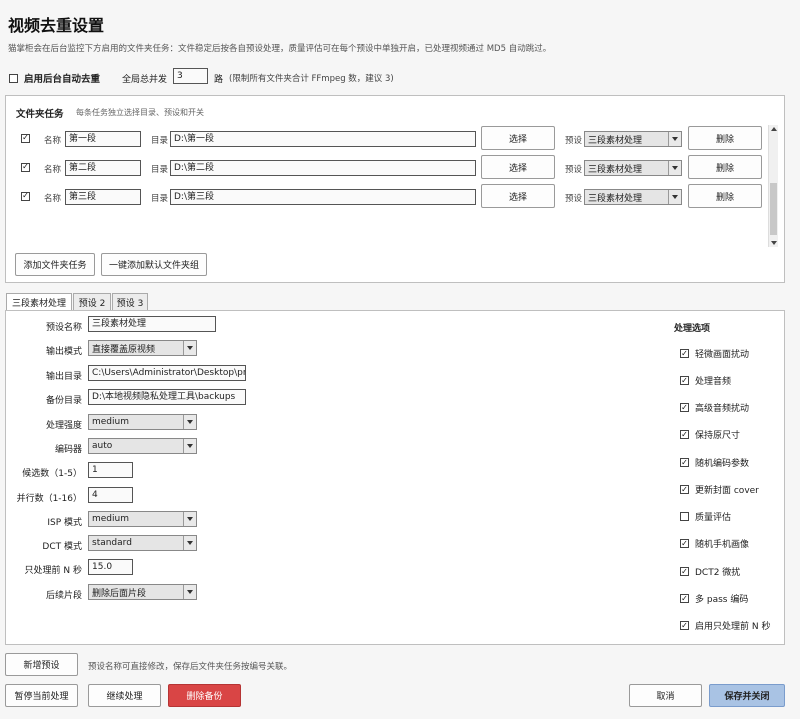 This screenshot has height=719, width=800. Describe the element at coordinates (63, 377) in the screenshot. I see `output-dir-label: 输出目录` at that location.